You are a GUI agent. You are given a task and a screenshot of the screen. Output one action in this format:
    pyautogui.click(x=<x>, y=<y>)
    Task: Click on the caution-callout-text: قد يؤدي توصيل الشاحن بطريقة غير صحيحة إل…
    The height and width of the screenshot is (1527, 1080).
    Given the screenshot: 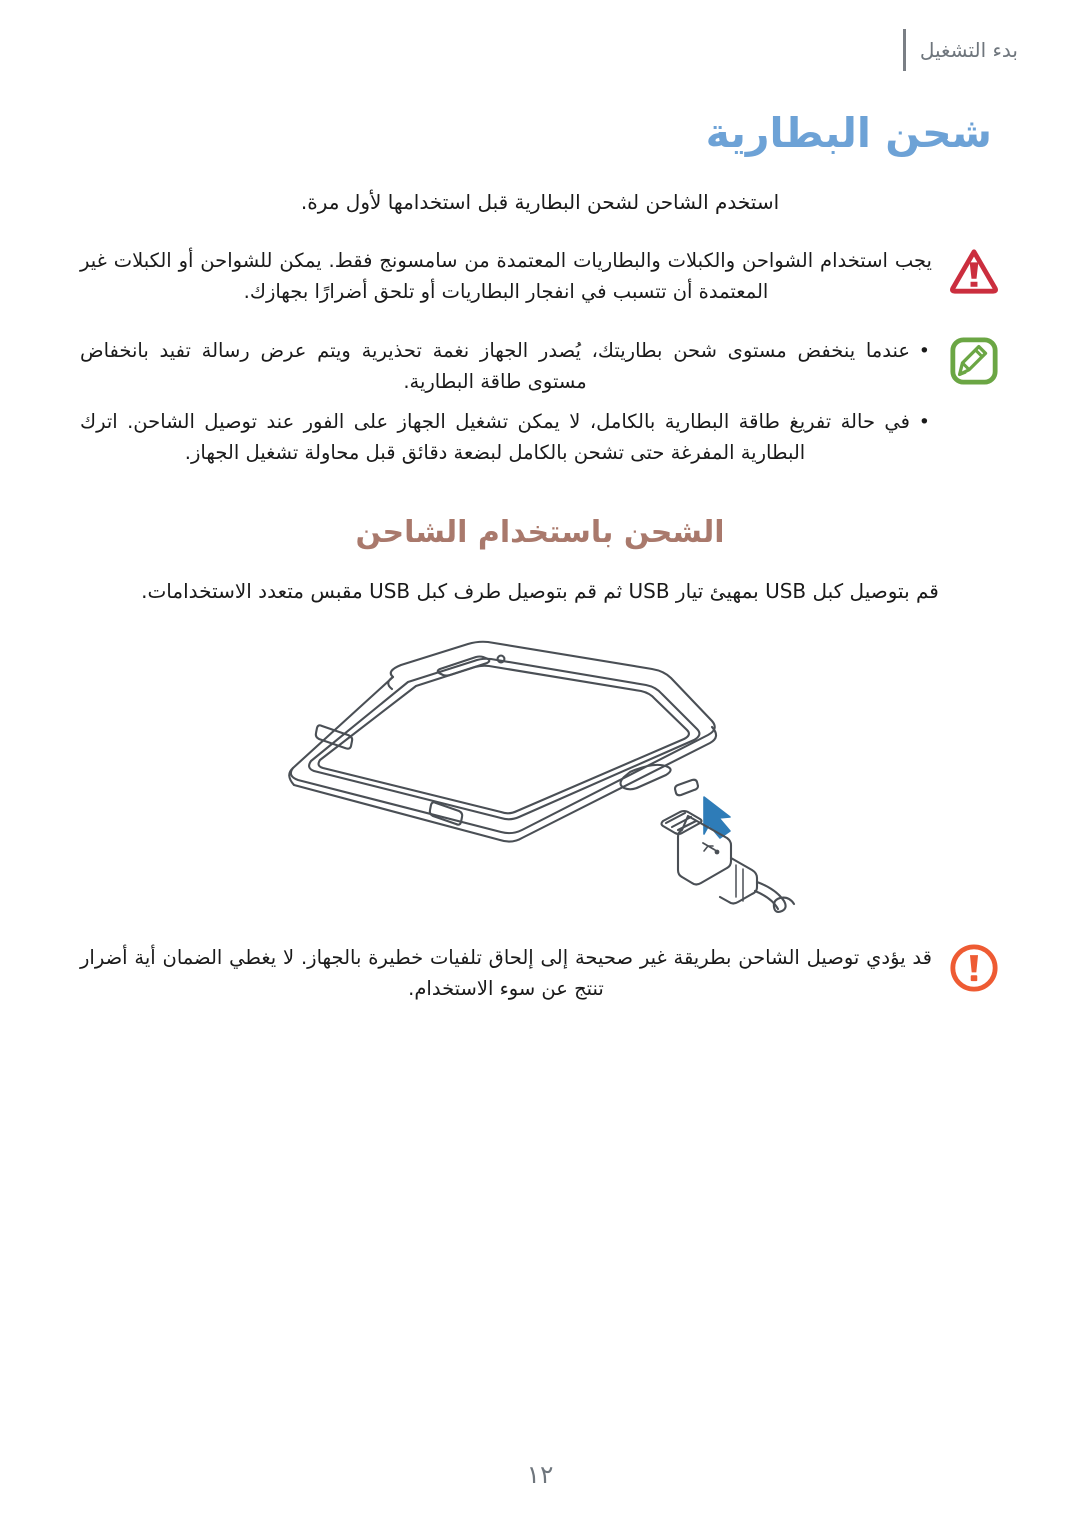 What is the action you would take?
    pyautogui.click(x=506, y=973)
    